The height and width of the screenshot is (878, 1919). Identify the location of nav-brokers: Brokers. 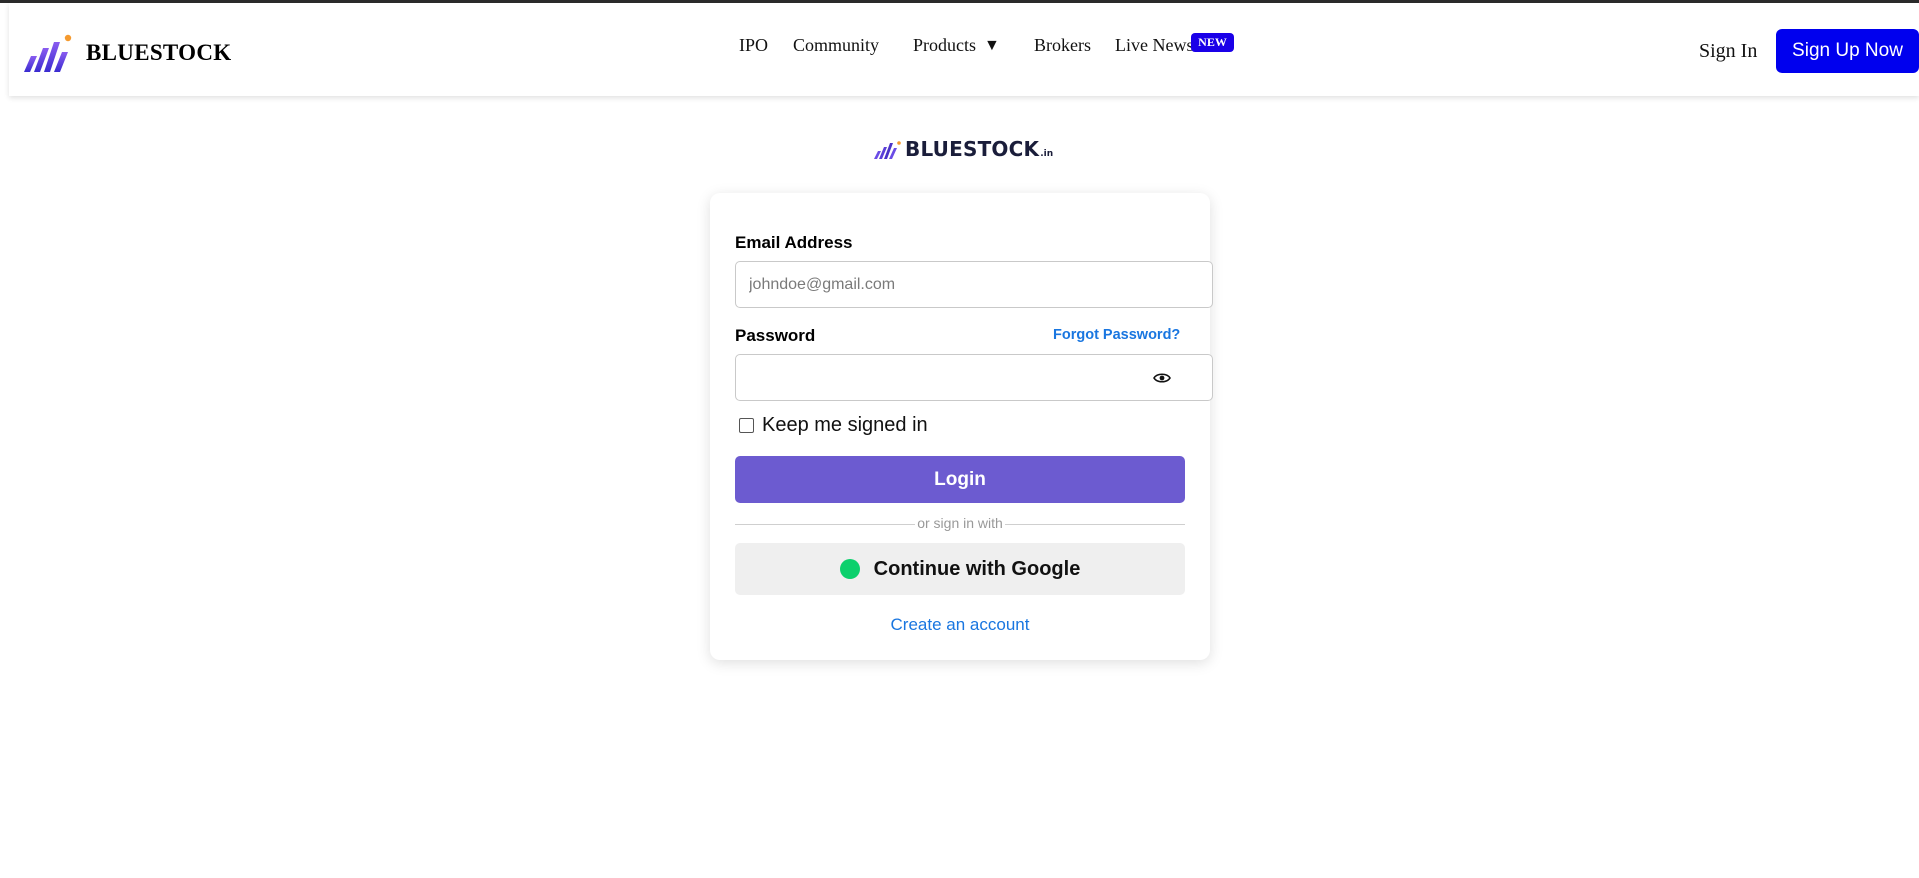
(1062, 45).